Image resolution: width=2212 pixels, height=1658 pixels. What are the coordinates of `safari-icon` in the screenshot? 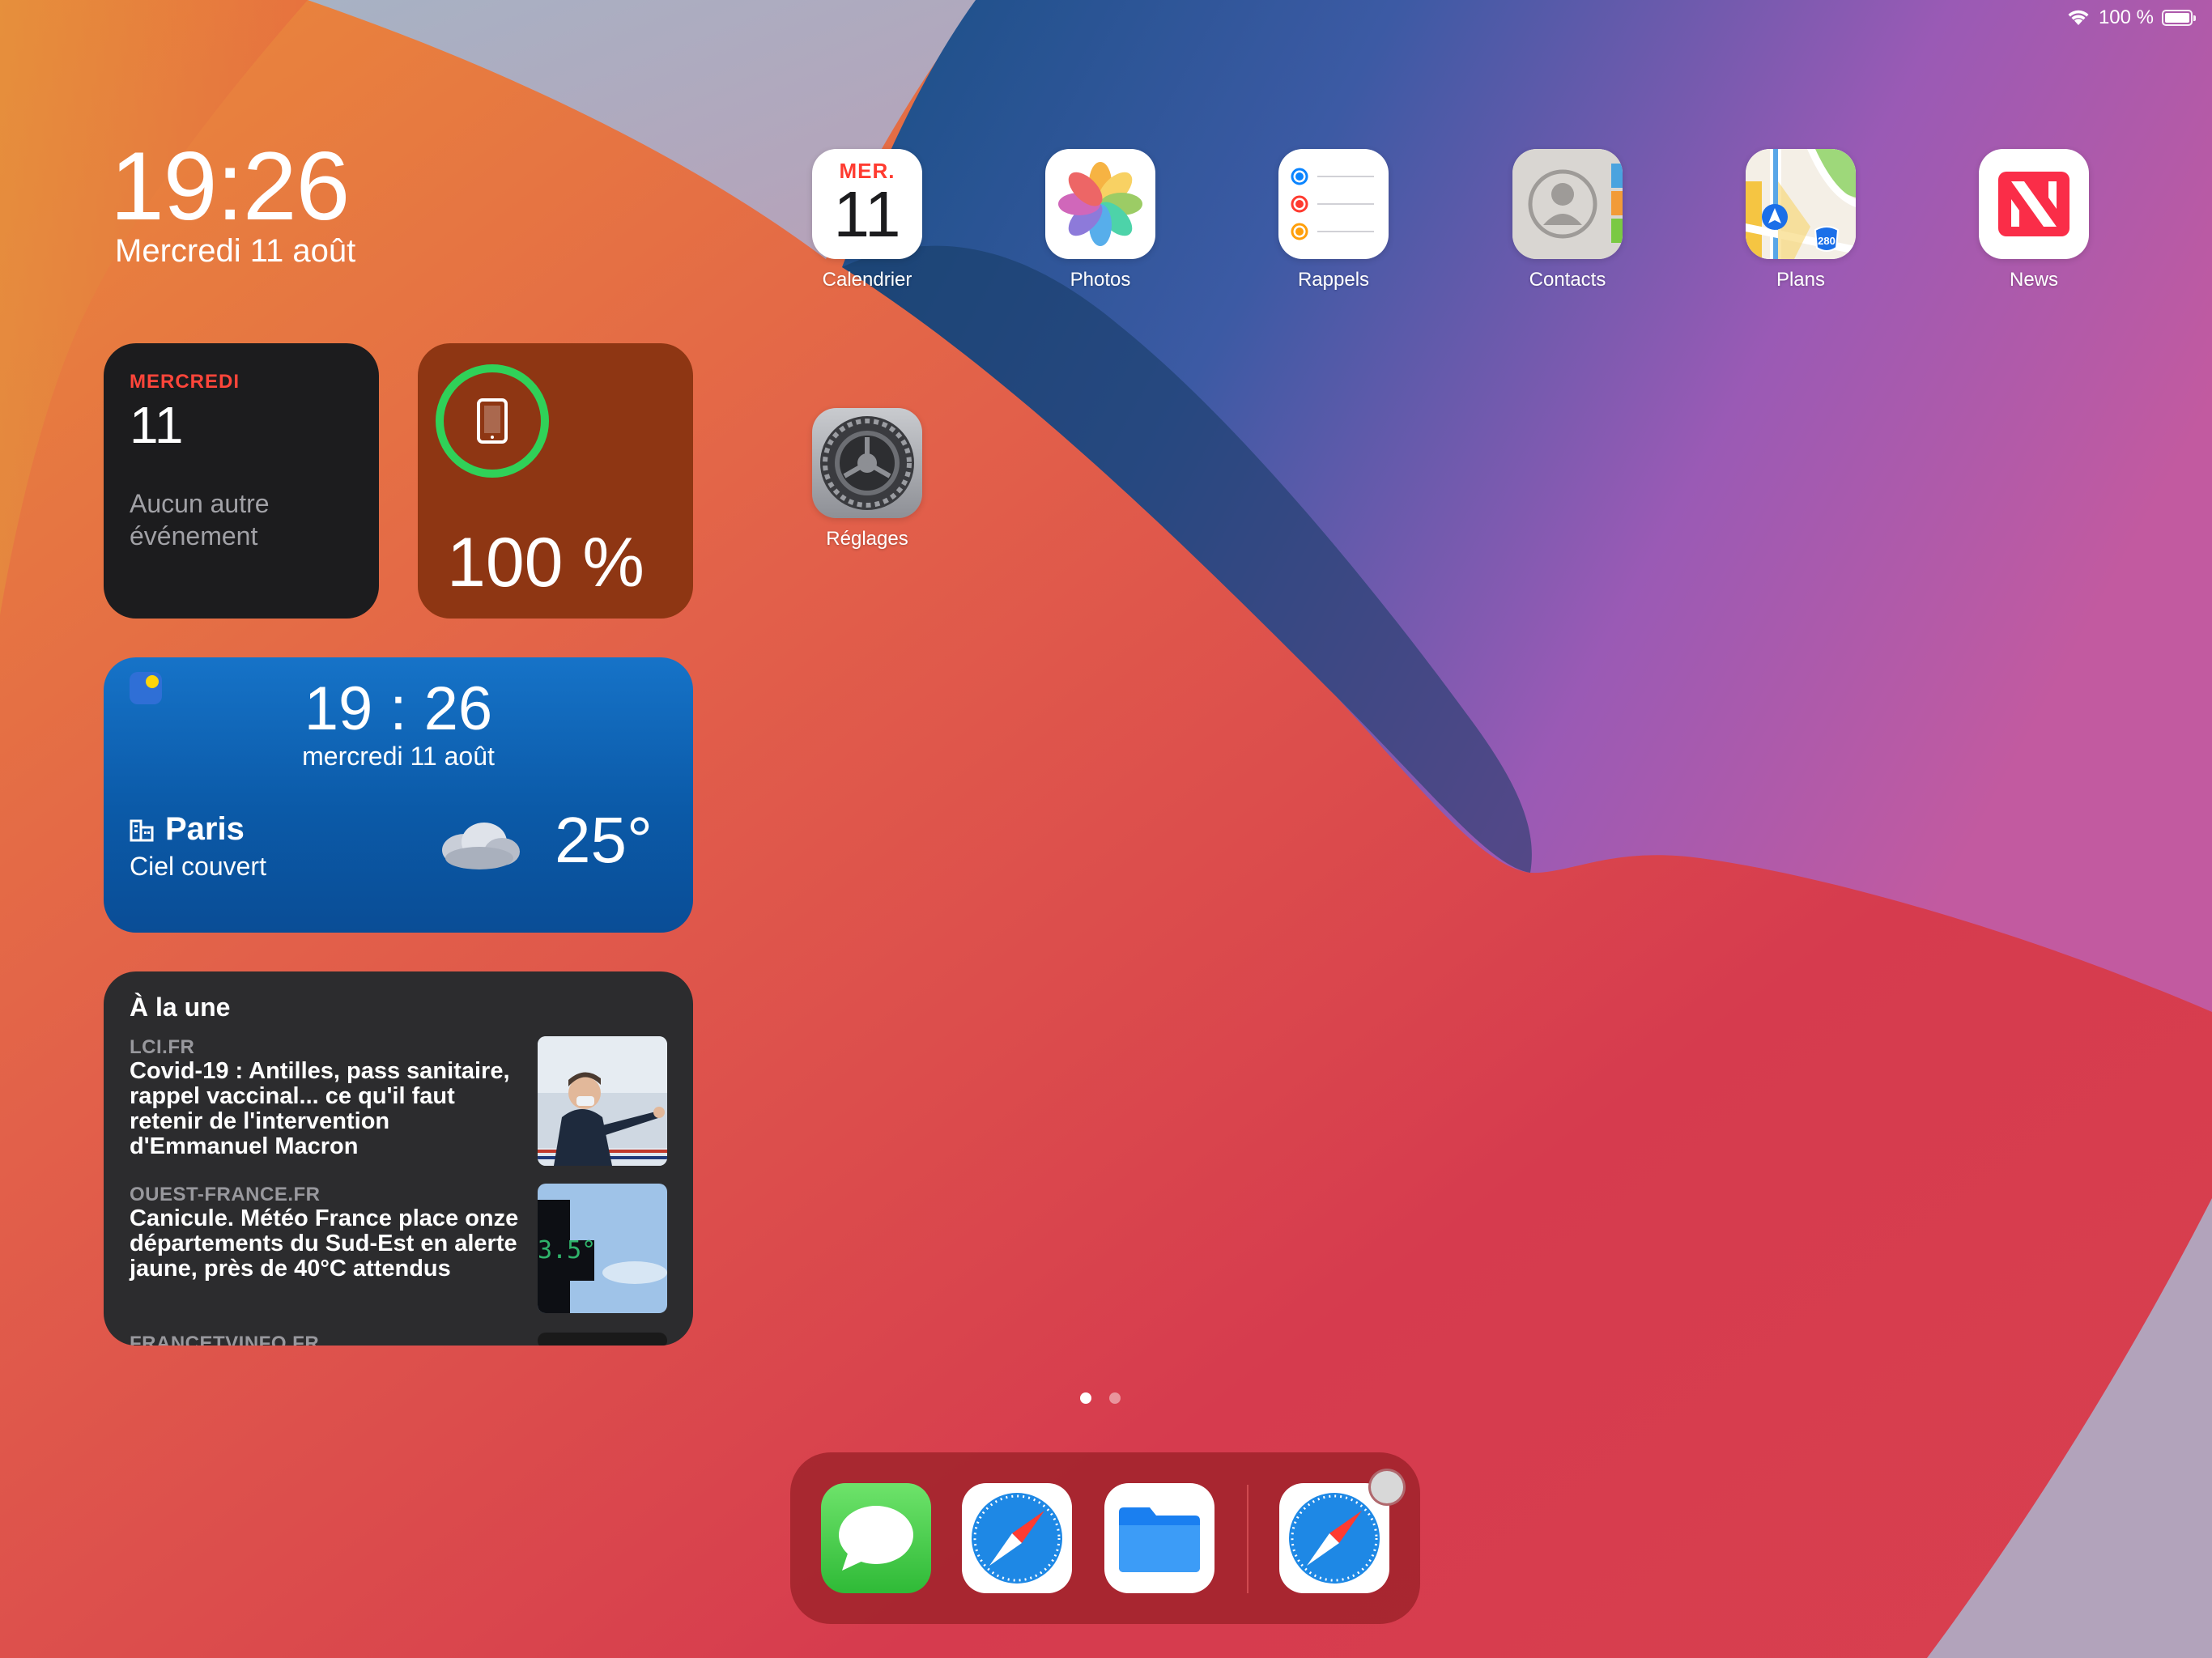 It's located at (1017, 1538).